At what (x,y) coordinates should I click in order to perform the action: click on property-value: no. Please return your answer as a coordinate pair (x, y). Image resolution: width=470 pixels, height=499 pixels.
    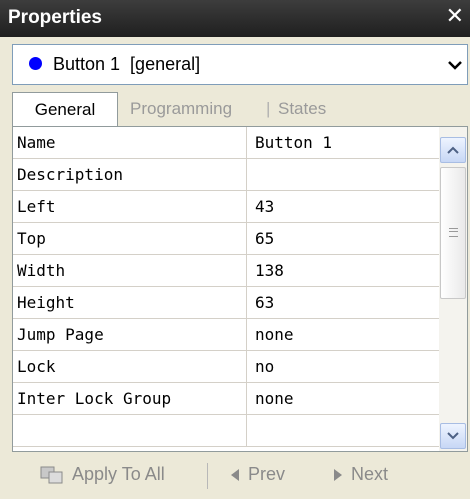
    Looking at the image, I should click on (343, 366).